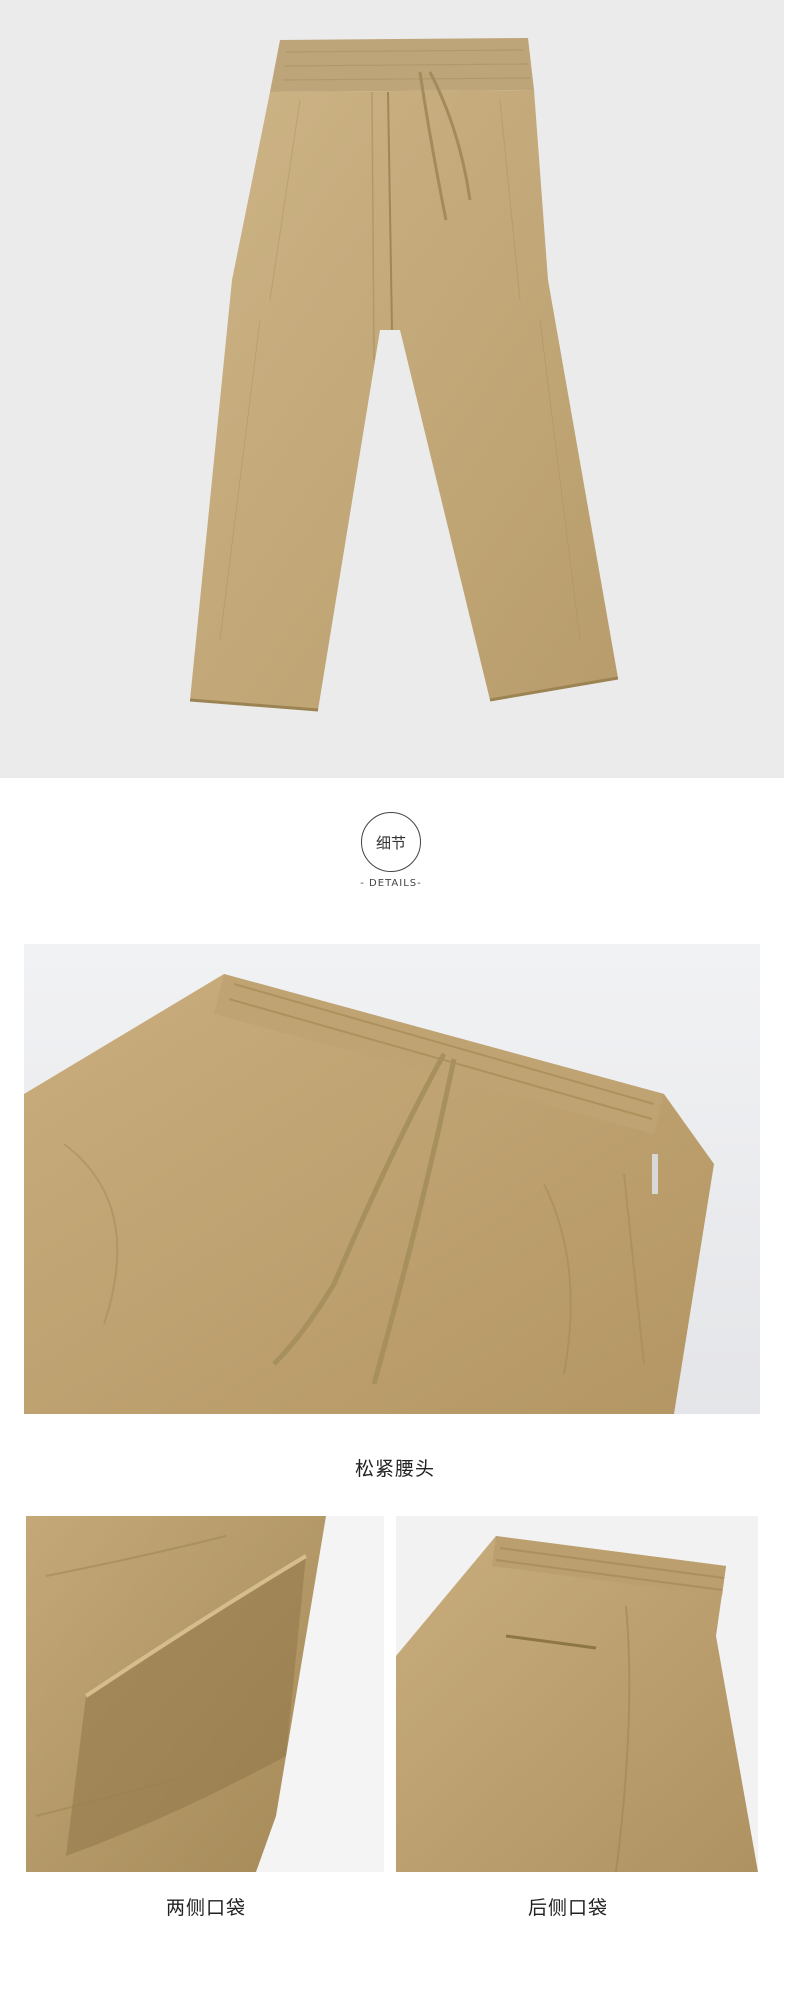  I want to click on details-badge-label: 细节, so click(390, 842).